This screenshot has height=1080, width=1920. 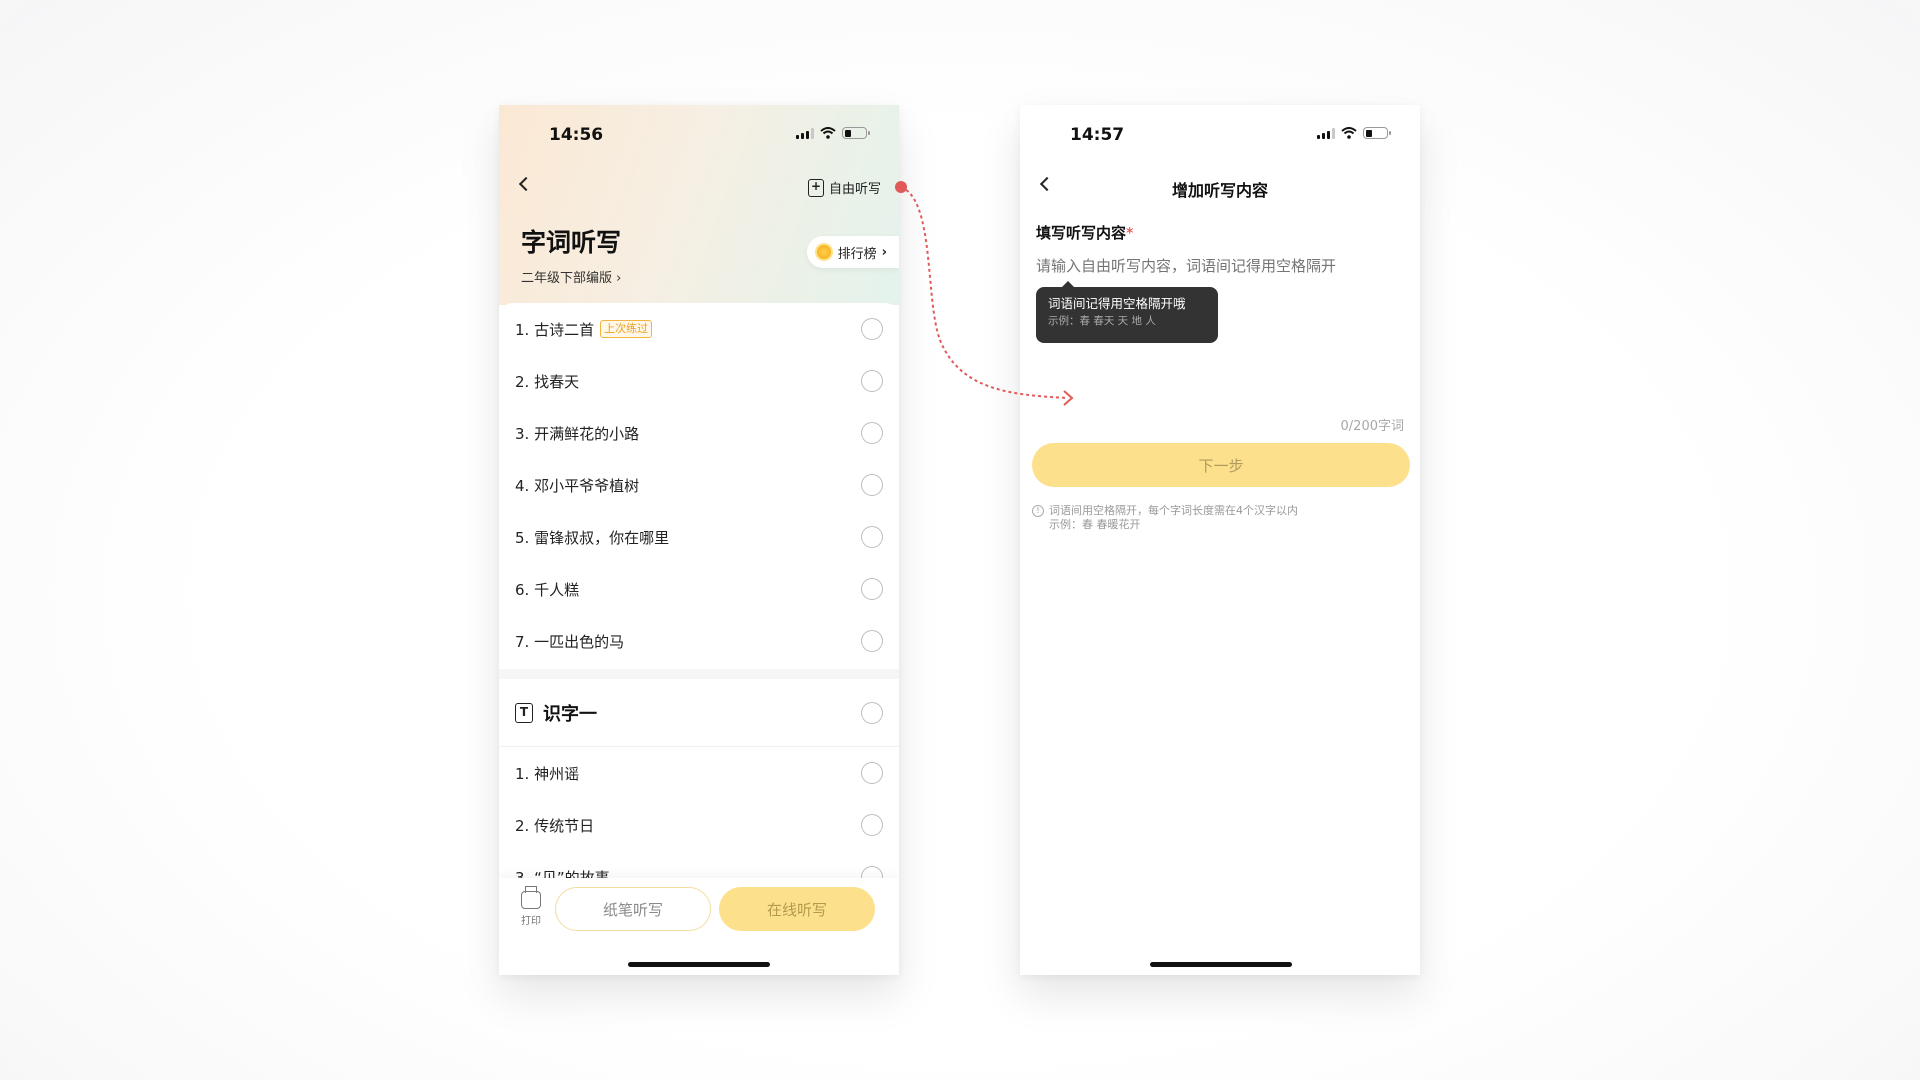 What do you see at coordinates (699, 329) in the screenshot?
I see `list-item: 1. 古诗二首 上次练过` at bounding box center [699, 329].